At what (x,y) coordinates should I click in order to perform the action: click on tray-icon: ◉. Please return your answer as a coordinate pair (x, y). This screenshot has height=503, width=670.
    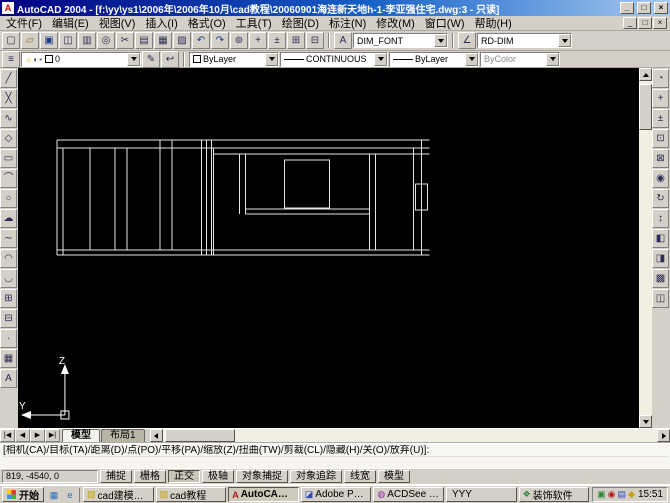
    Looking at the image, I should click on (612, 494).